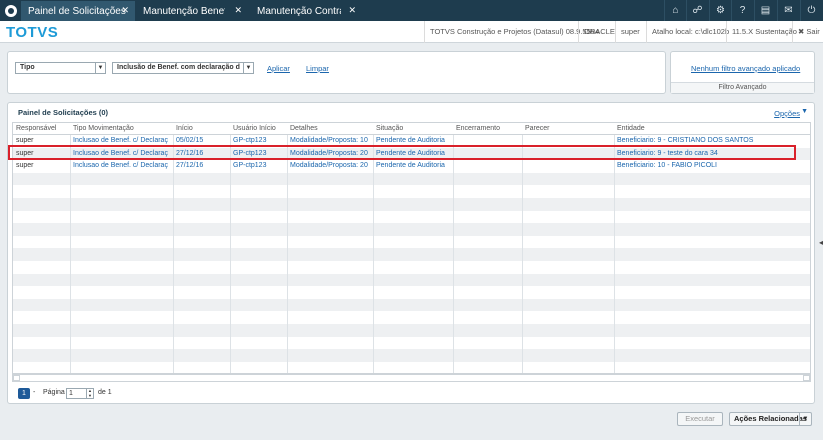 This screenshot has height=440, width=823. Describe the element at coordinates (41, 129) in the screenshot. I see `column-header-responsavel: Responsável` at that location.